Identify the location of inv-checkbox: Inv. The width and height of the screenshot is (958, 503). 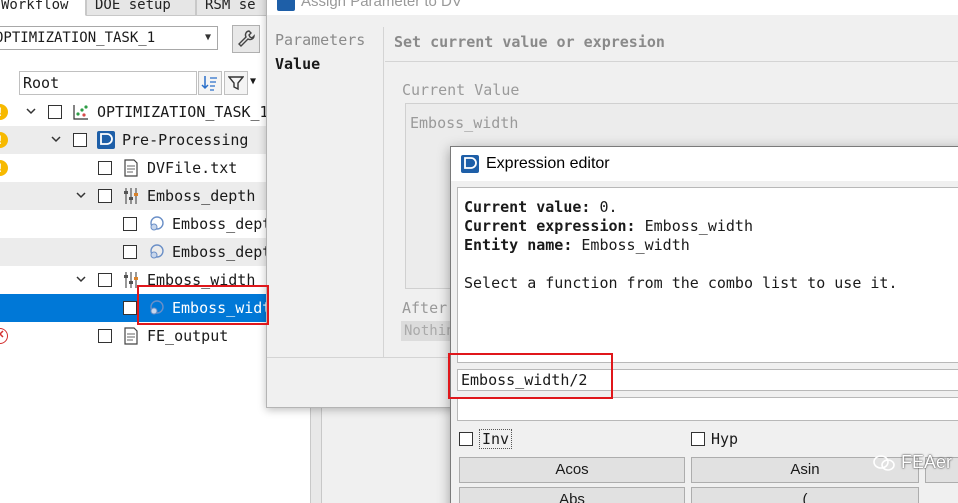
(486, 439).